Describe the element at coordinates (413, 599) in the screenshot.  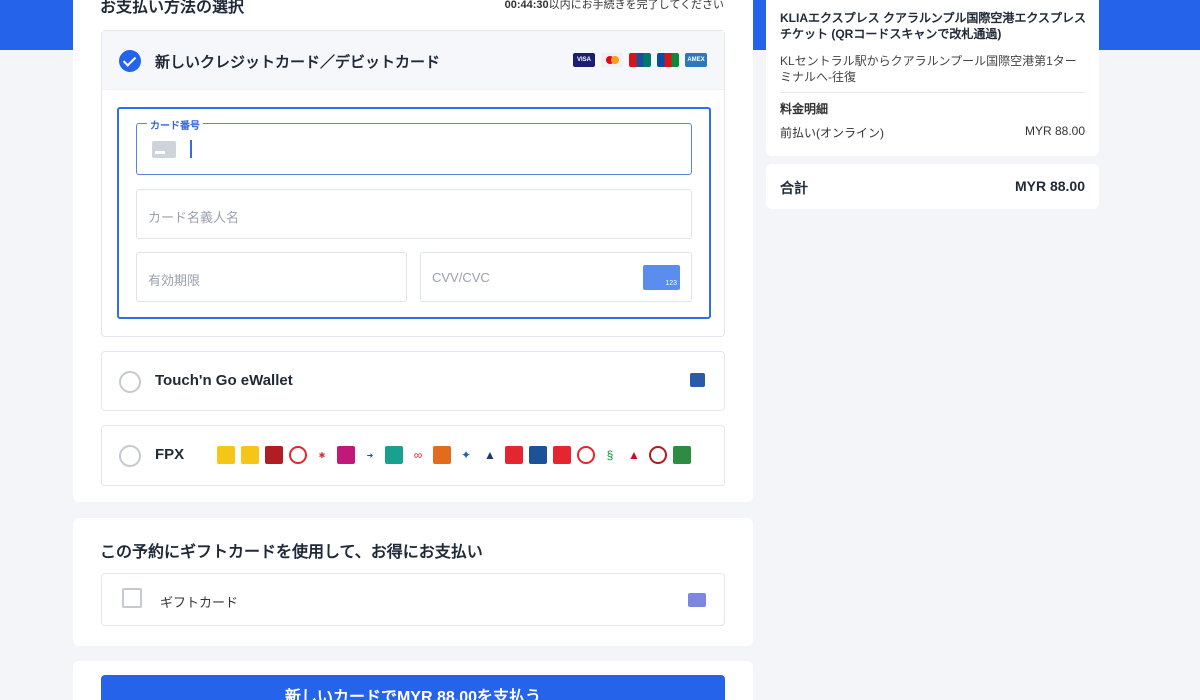
I see `gift-card-option: ギフトカード` at that location.